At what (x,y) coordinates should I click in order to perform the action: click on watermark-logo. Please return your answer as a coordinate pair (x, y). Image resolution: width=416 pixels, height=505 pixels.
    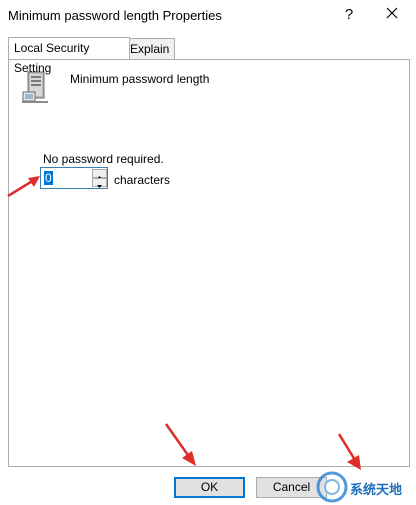
    Looking at the image, I should click on (332, 487).